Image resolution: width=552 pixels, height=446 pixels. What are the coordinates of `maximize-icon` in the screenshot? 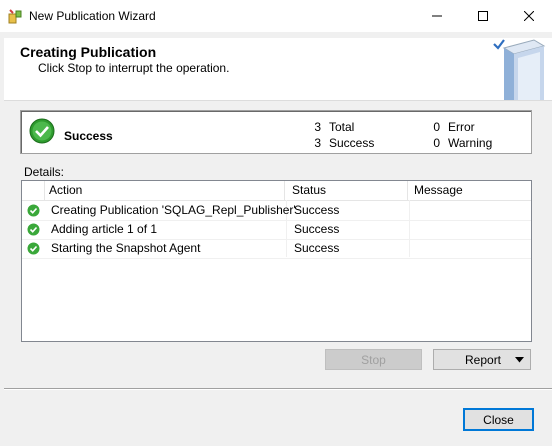 It's located at (483, 16).